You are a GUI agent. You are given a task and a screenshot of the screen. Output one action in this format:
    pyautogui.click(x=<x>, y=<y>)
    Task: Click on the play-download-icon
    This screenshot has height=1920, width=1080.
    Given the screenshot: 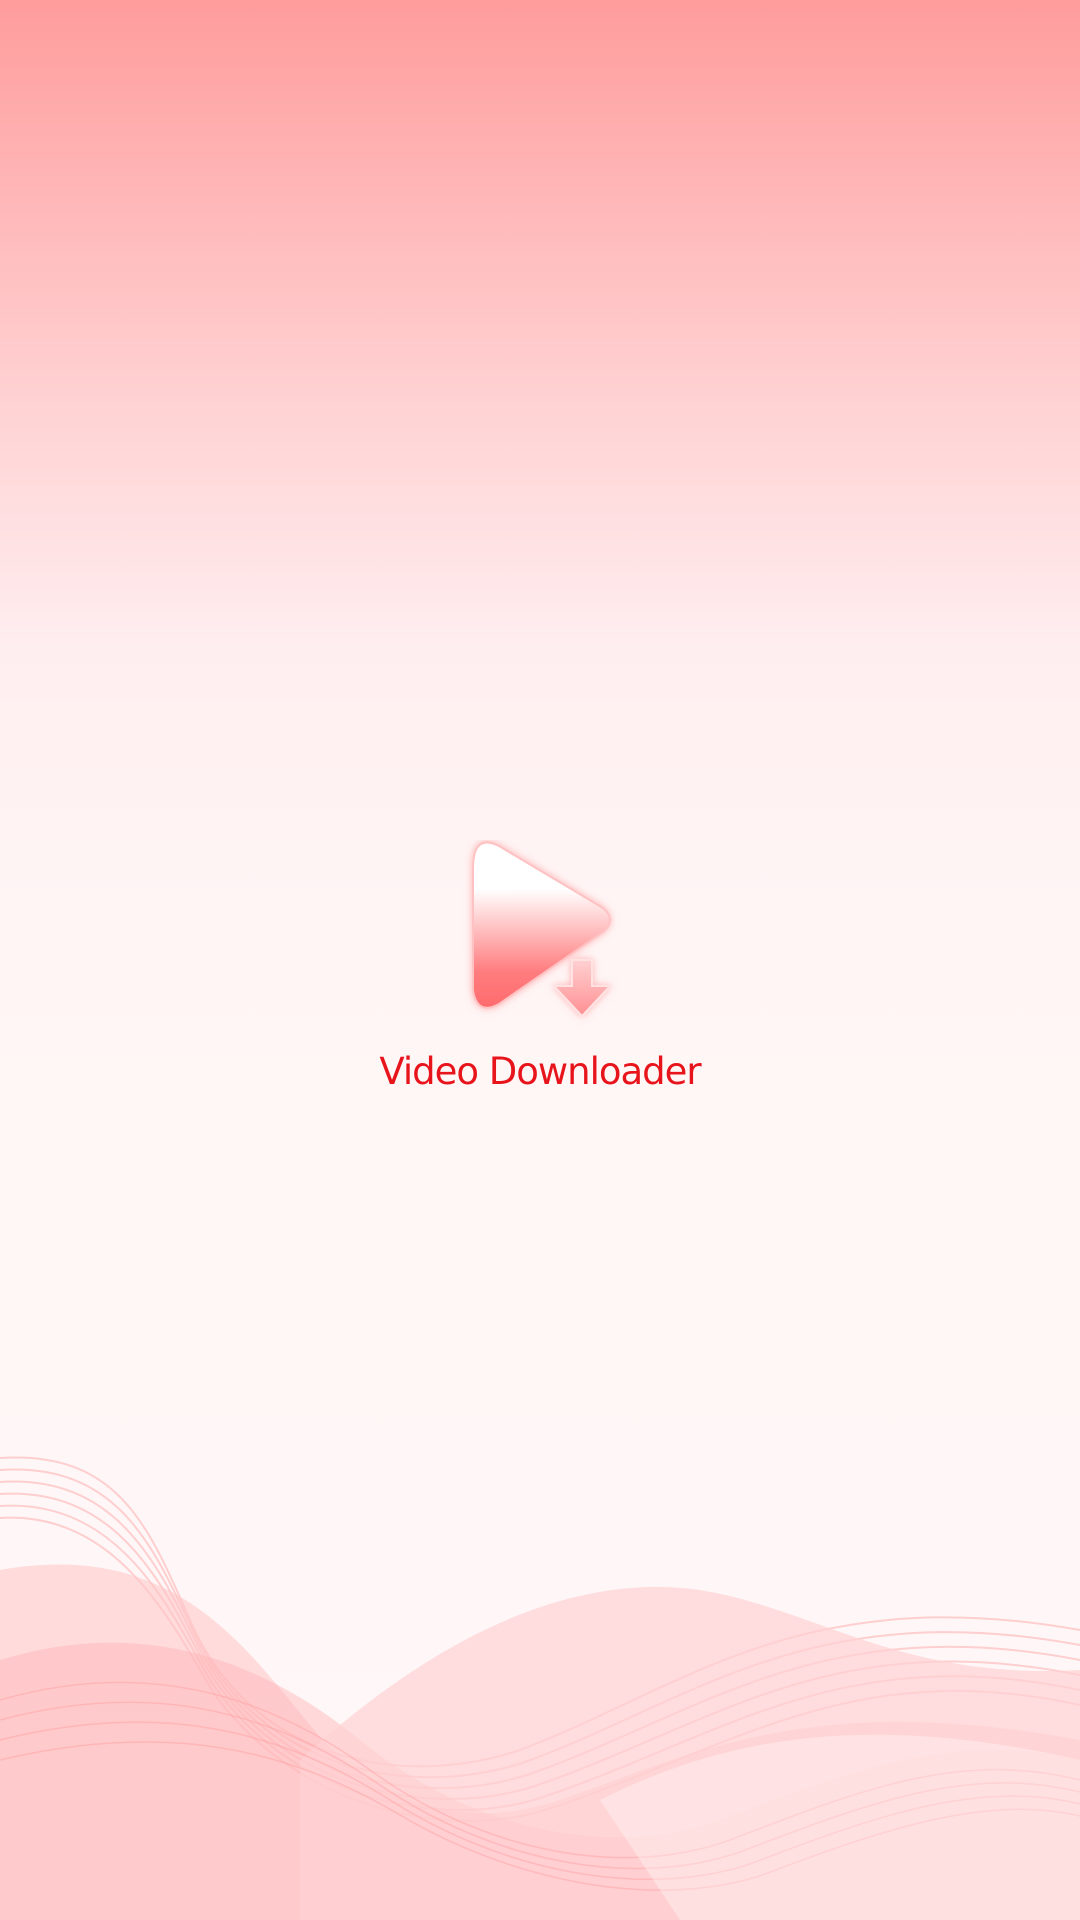 What is the action you would take?
    pyautogui.click(x=542, y=929)
    